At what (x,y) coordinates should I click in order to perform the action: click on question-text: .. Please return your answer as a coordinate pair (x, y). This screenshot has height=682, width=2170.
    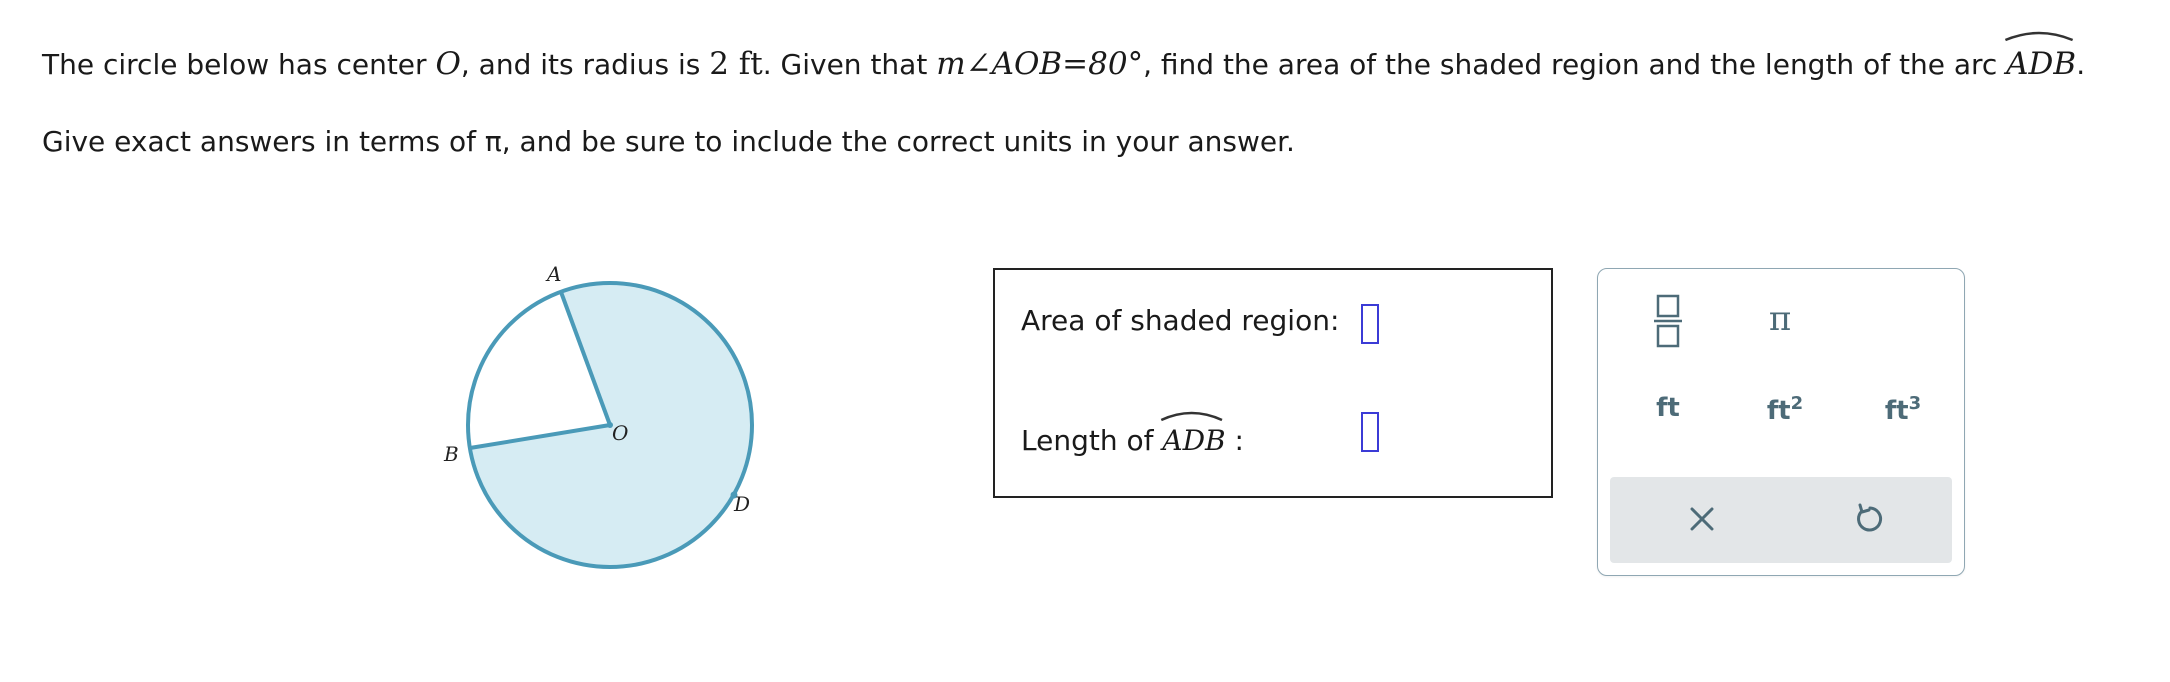
    Looking at the image, I should click on (2081, 64).